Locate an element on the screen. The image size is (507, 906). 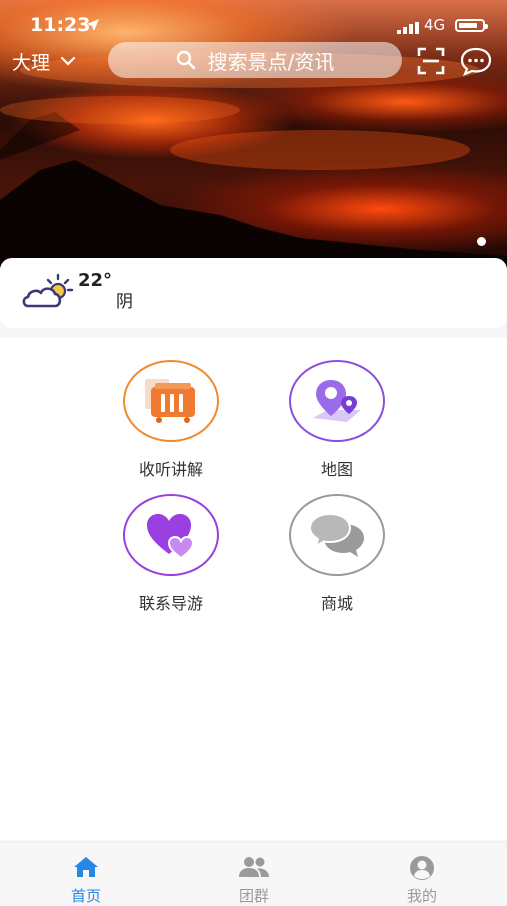
home-icon is located at coordinates (86, 867).